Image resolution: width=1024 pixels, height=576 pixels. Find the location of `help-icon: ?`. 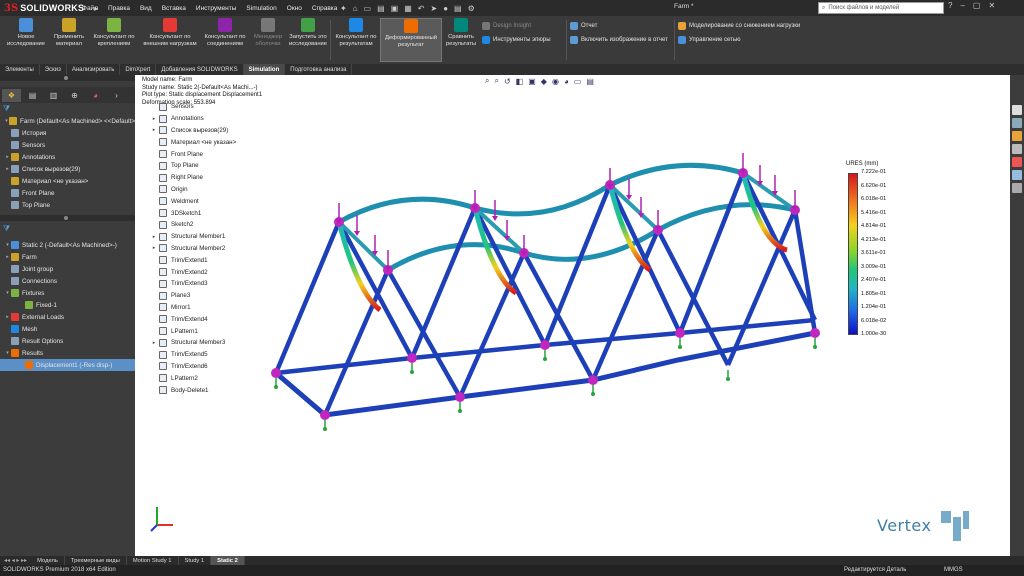

help-icon: ? is located at coordinates (950, 5).